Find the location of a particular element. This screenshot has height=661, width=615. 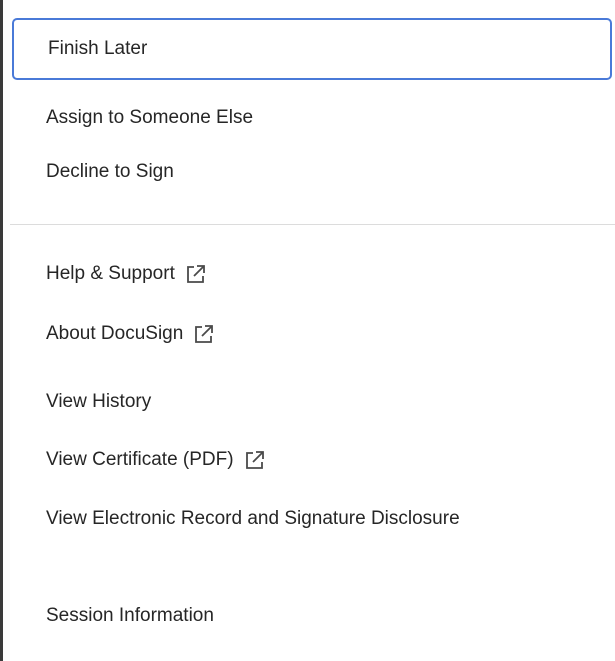

menu-item-label: Help & Support is located at coordinates (110, 273).